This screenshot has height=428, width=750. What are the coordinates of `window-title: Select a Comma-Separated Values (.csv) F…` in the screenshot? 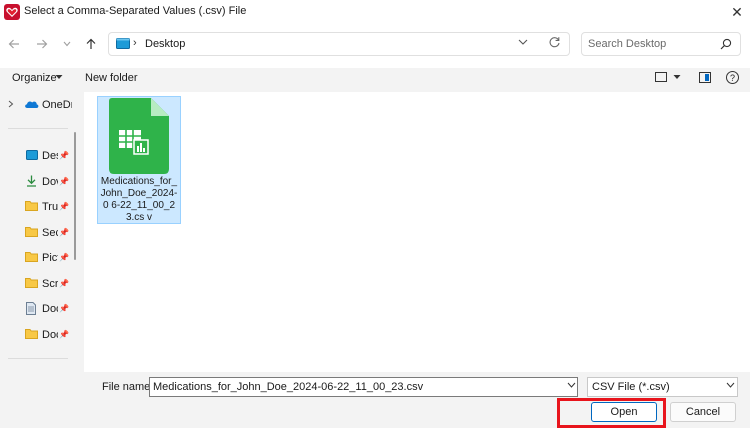 It's located at (135, 11).